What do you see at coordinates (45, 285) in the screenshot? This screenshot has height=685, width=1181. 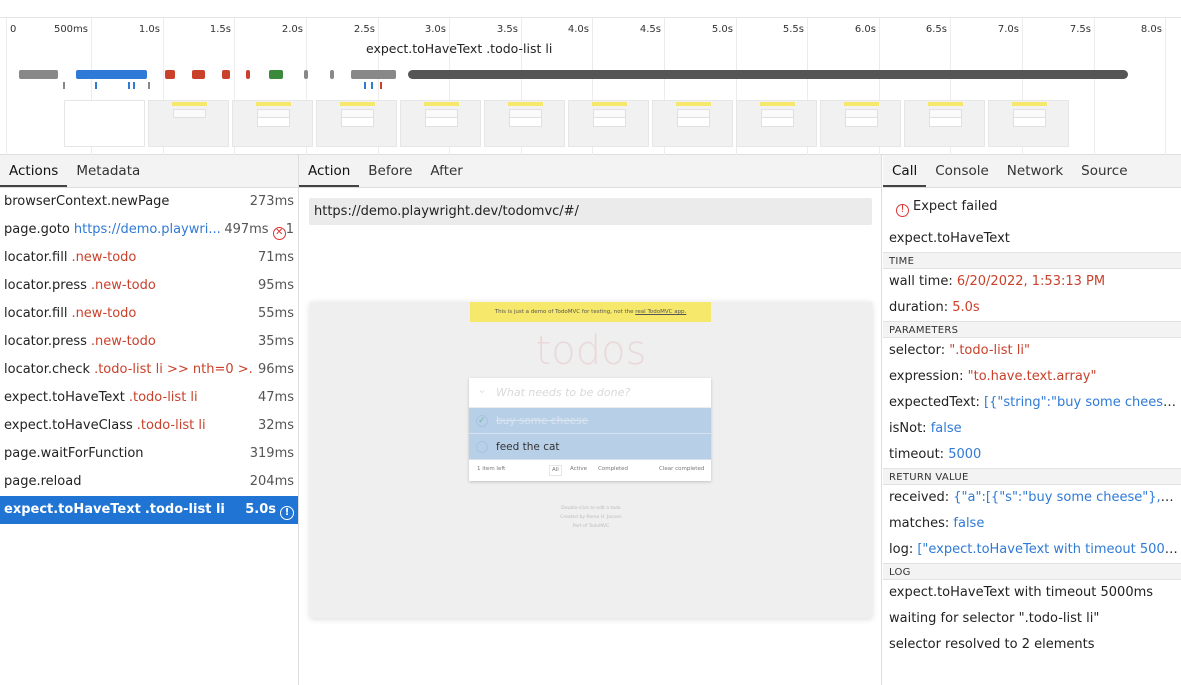 I see `action-name: locator.press` at bounding box center [45, 285].